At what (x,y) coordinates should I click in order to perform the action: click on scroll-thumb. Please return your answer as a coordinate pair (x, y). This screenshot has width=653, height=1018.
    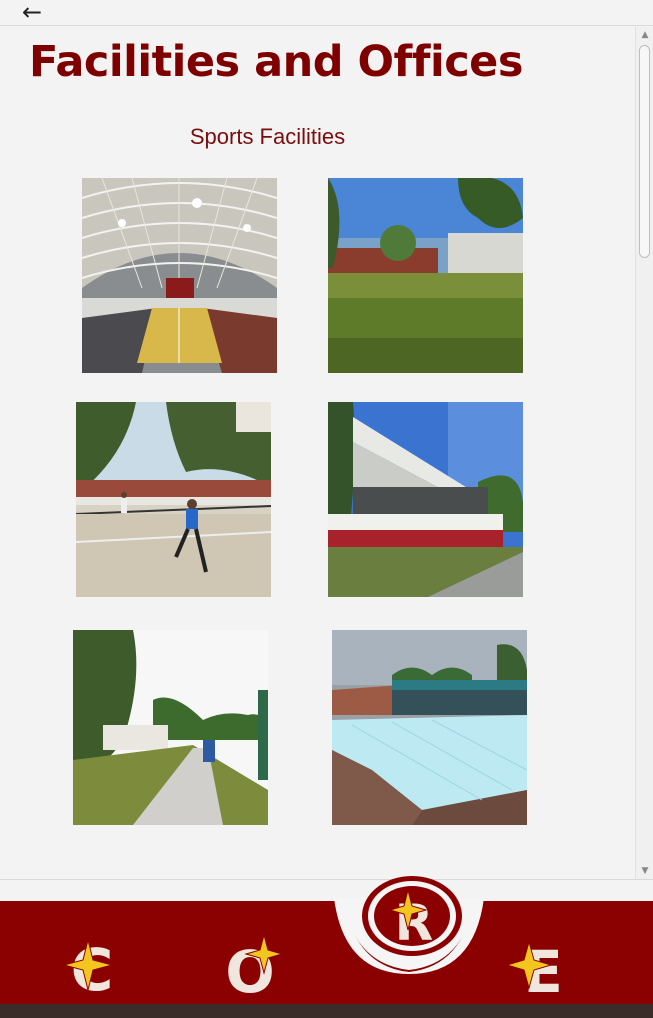
    Looking at the image, I should click on (644, 151).